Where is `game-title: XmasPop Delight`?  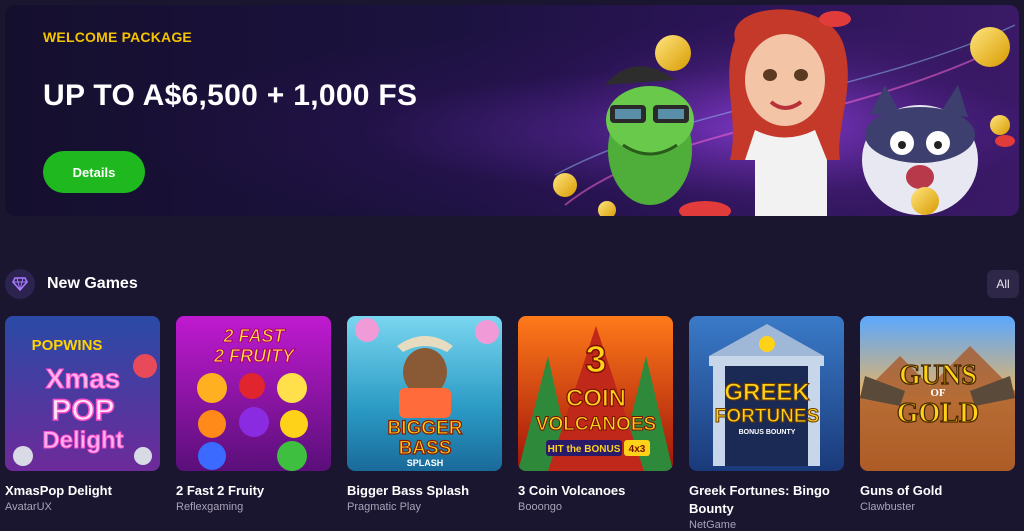 game-title: XmasPop Delight is located at coordinates (82, 491).